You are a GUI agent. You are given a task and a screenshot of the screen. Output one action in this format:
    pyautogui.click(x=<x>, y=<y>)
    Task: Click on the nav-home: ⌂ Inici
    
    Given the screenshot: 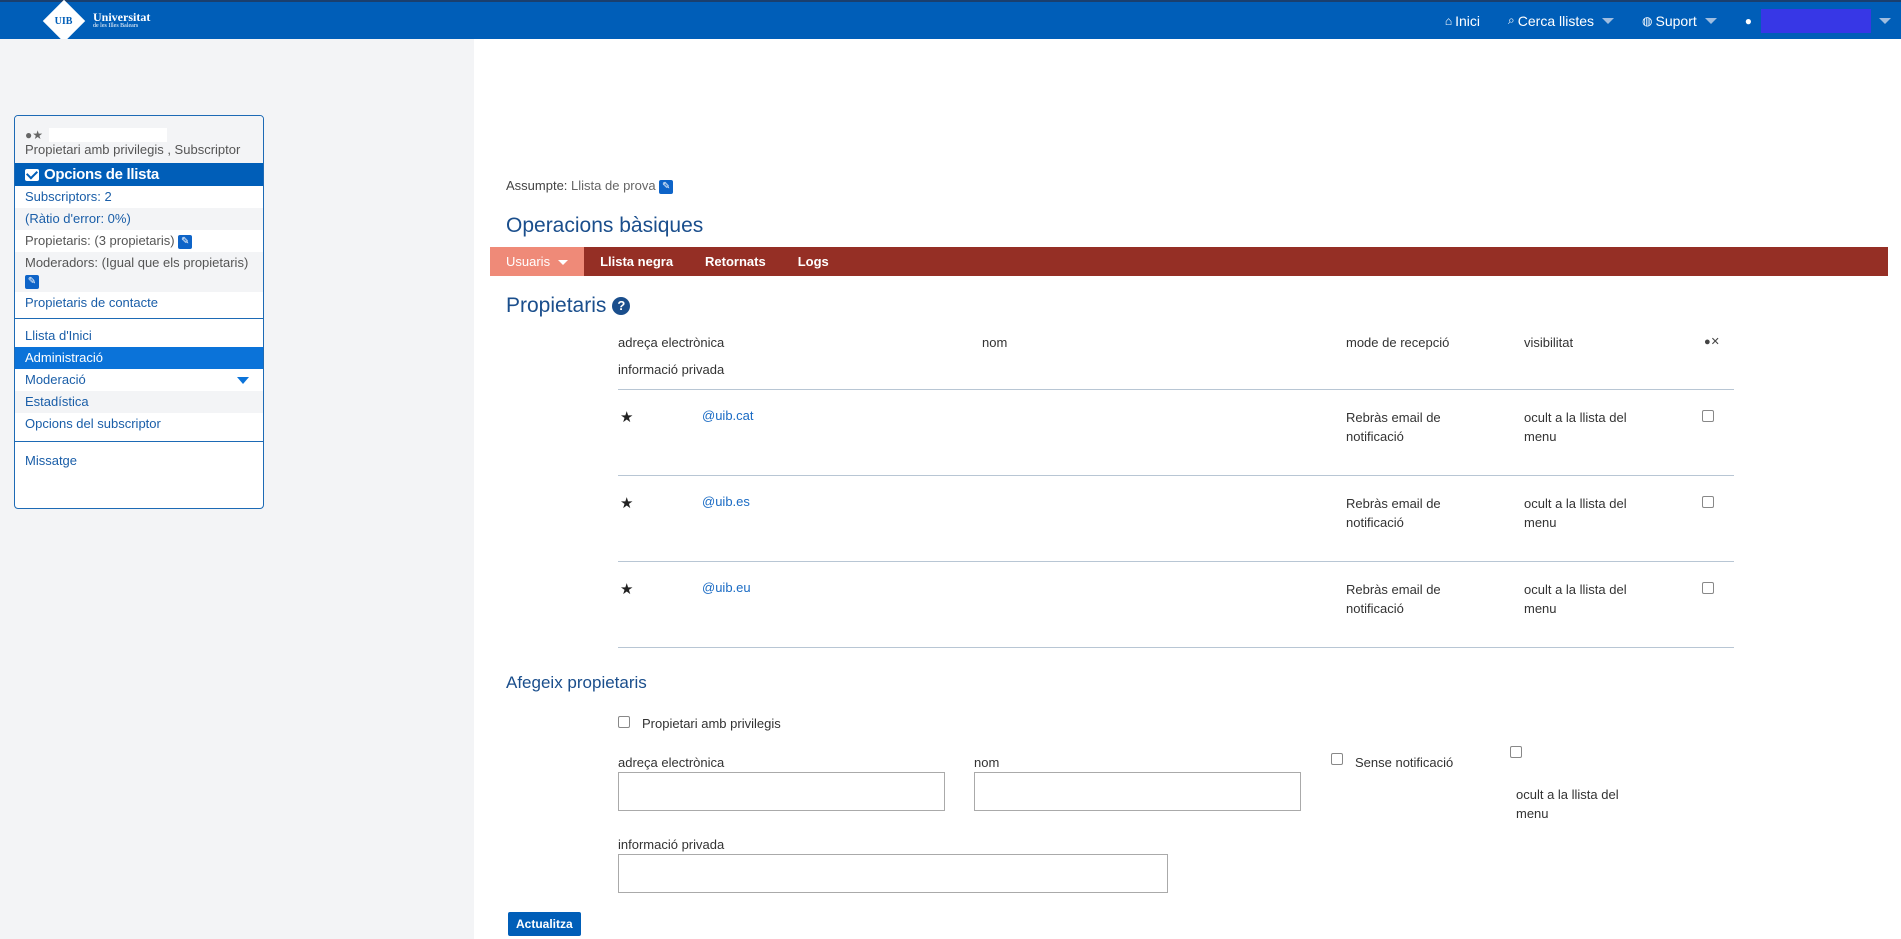 What is the action you would take?
    pyautogui.click(x=1462, y=21)
    